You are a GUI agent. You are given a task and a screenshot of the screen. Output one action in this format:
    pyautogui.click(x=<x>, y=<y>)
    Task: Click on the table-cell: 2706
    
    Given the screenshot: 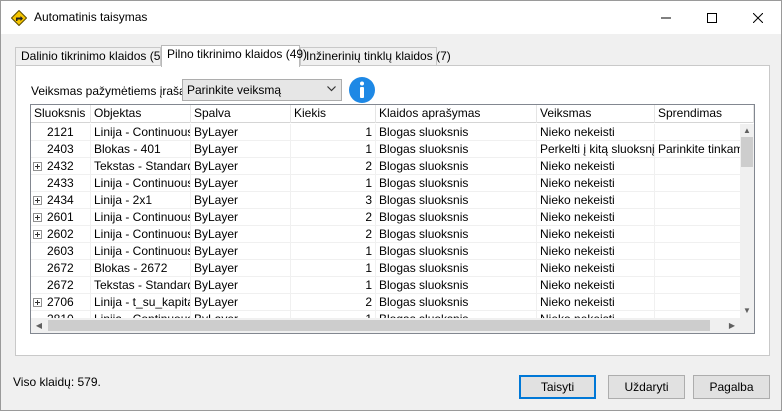 What is the action you would take?
    pyautogui.click(x=61, y=302)
    